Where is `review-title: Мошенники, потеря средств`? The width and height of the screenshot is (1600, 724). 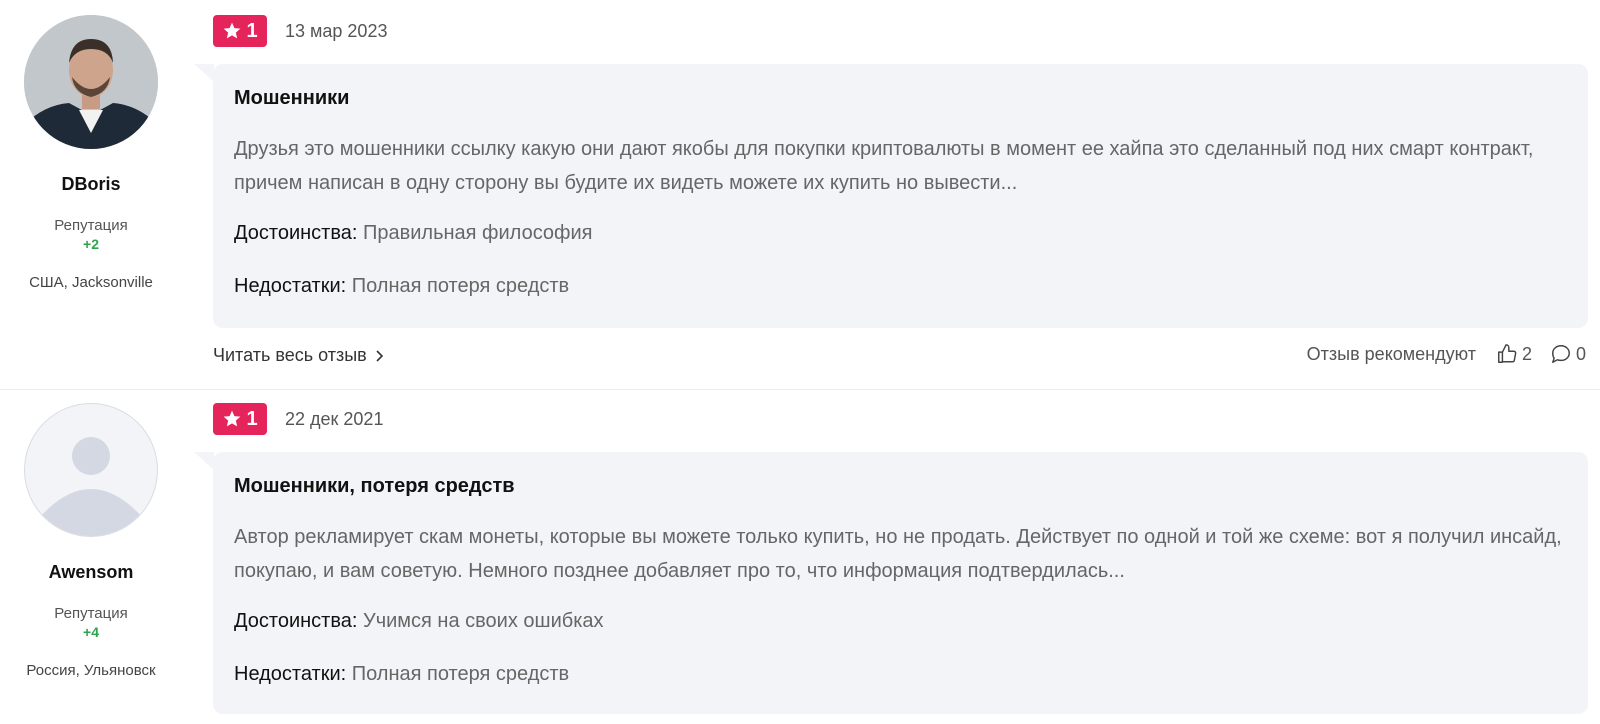
review-title: Мошенники, потеря средств is located at coordinates (374, 486).